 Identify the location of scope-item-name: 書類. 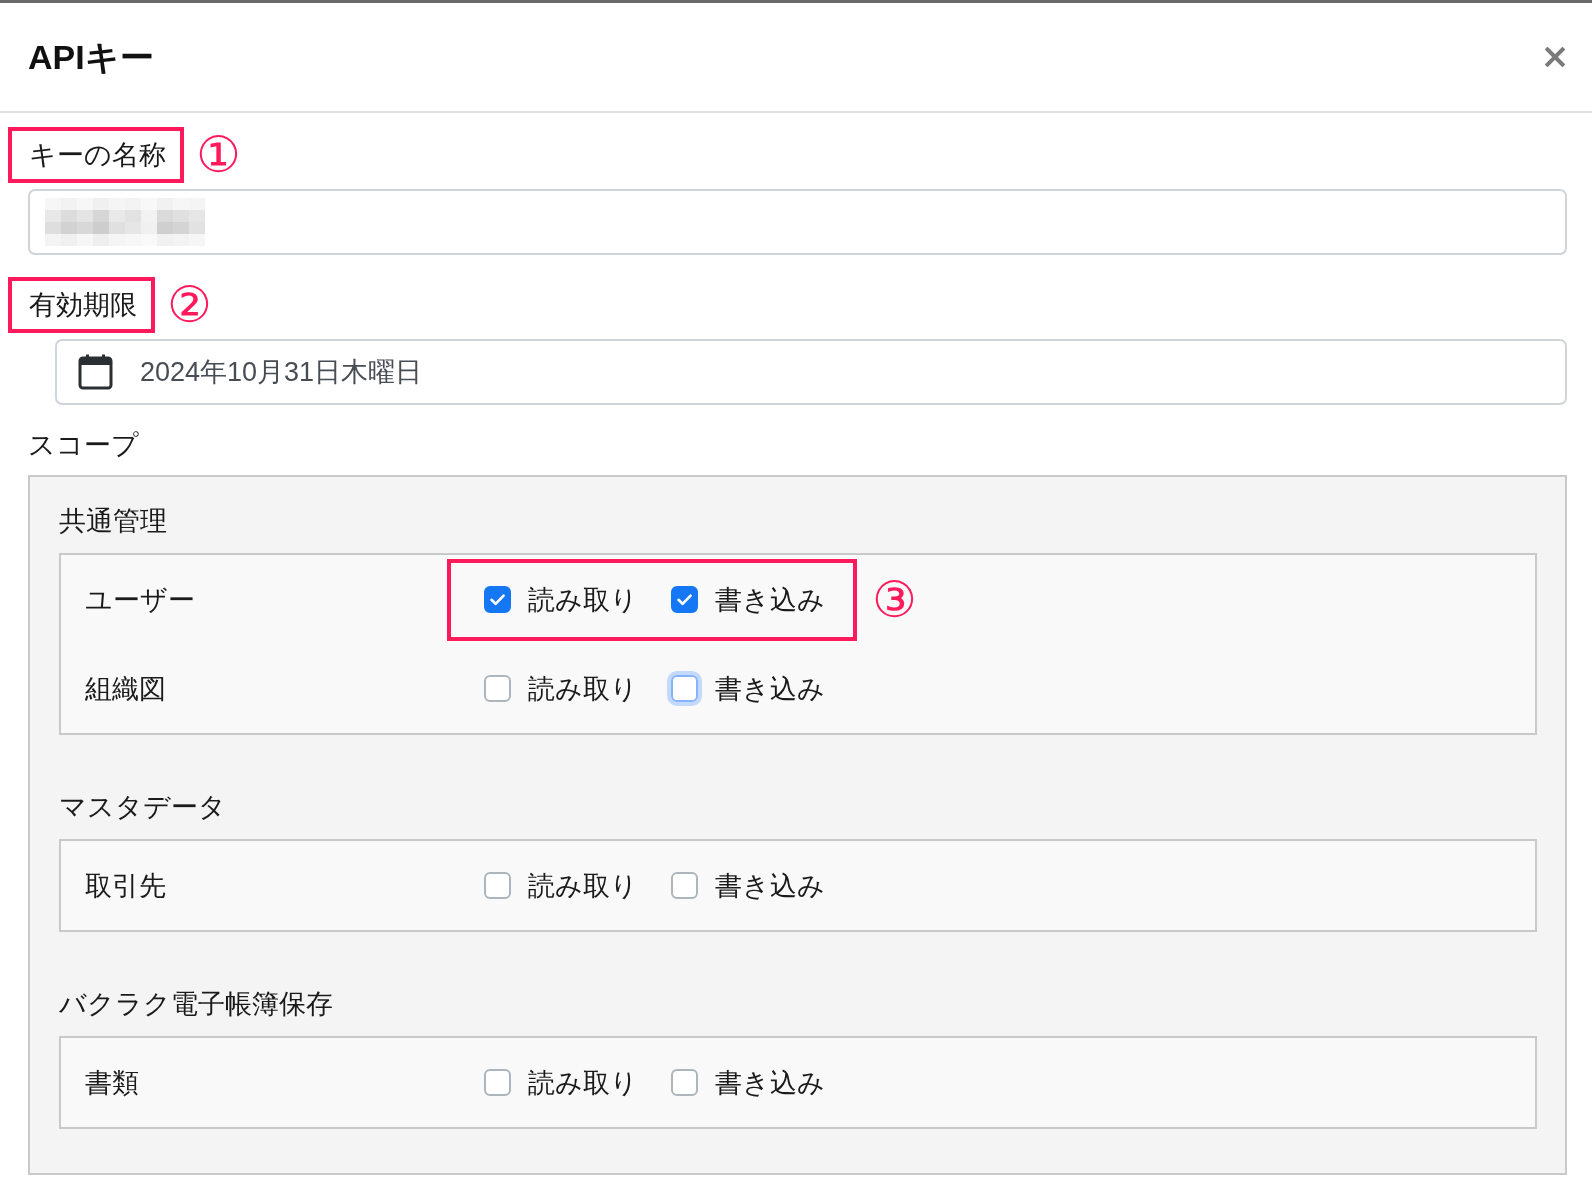
(112, 1083).